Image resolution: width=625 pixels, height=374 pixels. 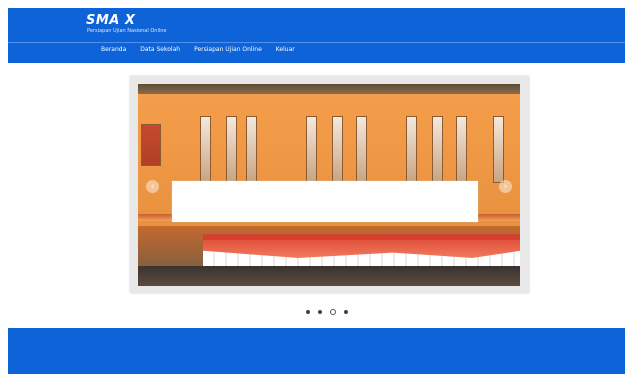 I want to click on site-logo-title: SMA X, so click(x=110, y=20).